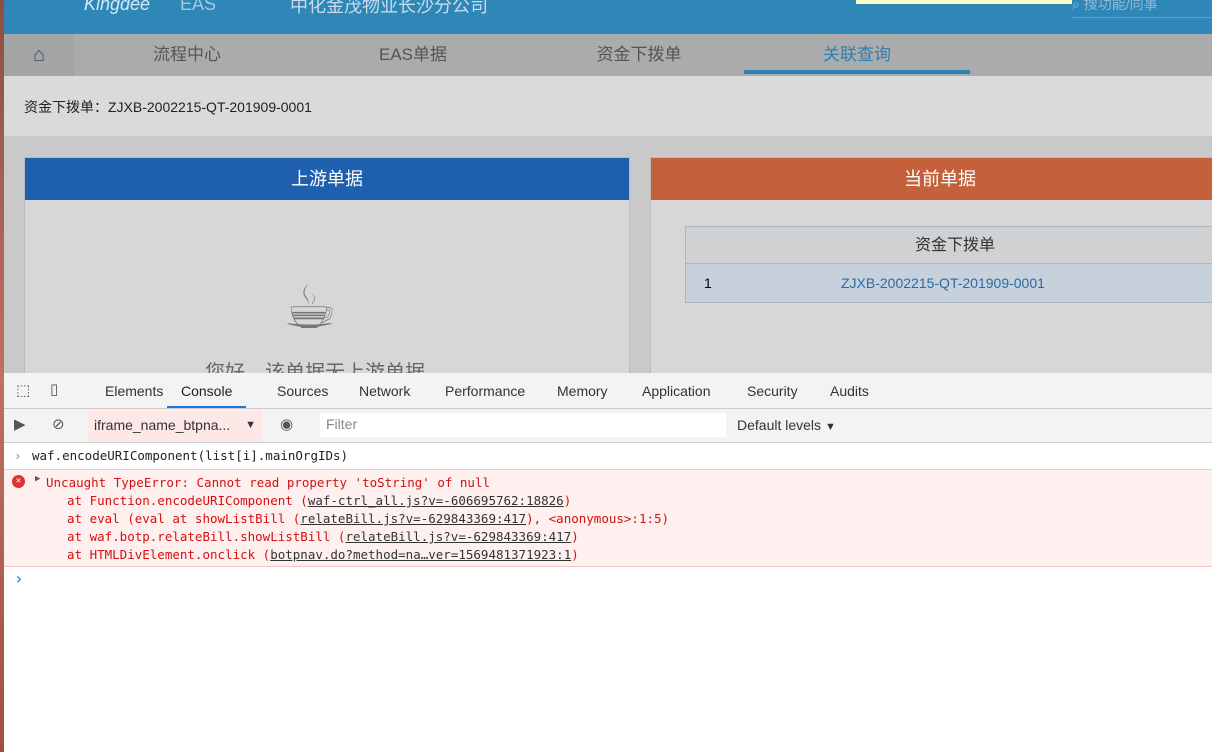 The height and width of the screenshot is (752, 1212). Describe the element at coordinates (523, 425) in the screenshot. I see `filter-input: Filter` at that location.